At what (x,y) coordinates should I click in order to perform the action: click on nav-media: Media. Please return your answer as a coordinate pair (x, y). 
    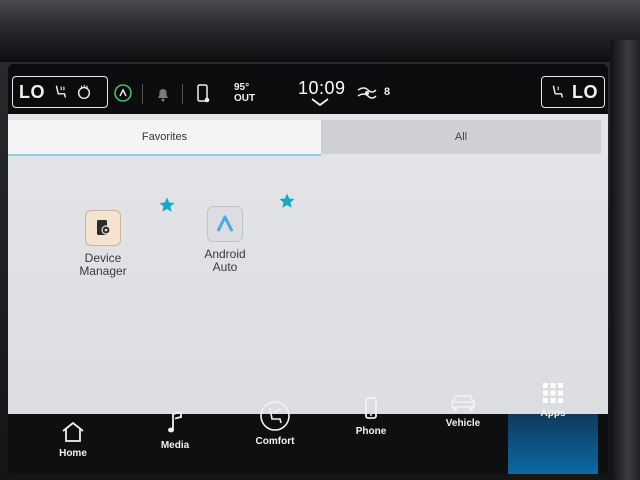
    Looking at the image, I should click on (175, 430).